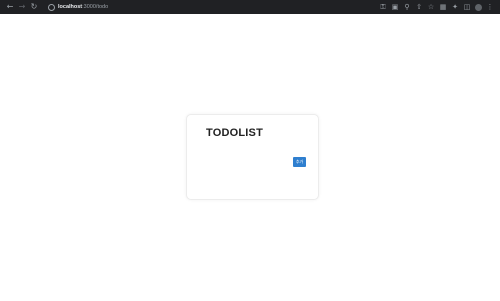 The height and width of the screenshot is (301, 500). What do you see at coordinates (490, 7) in the screenshot?
I see `menu-icon: ⋮` at bounding box center [490, 7].